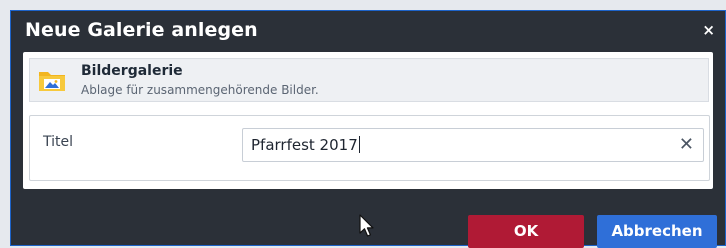  I want to click on gallery-type-name: Bildergalerie, so click(132, 71).